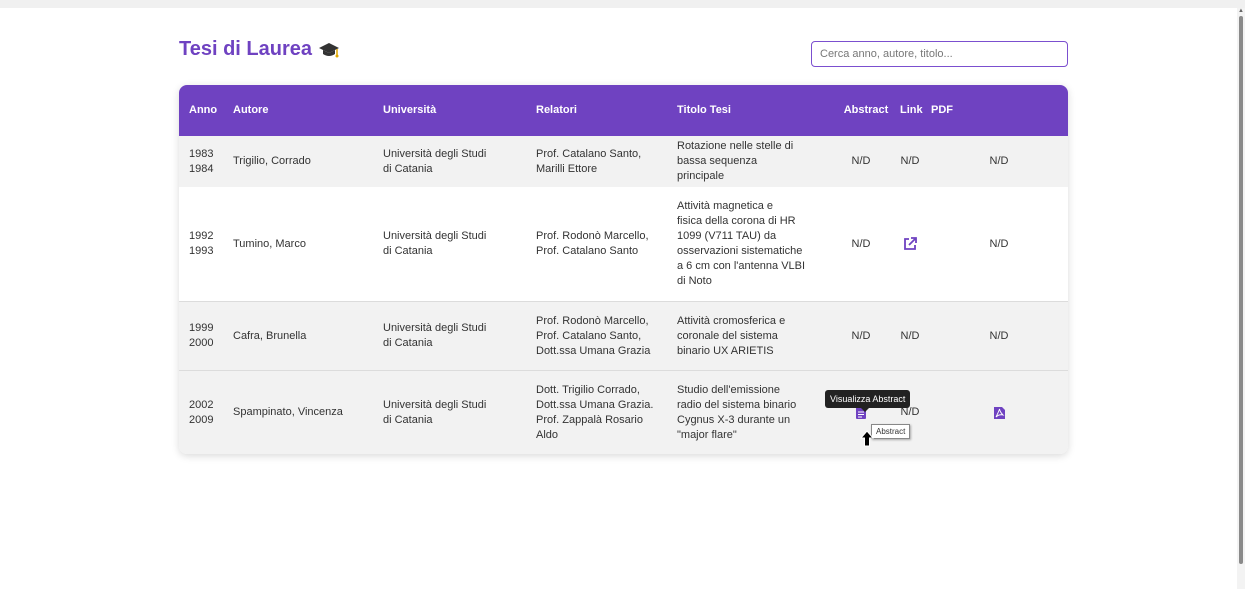 The width and height of the screenshot is (1245, 589). What do you see at coordinates (866, 110) in the screenshot?
I see `header-abstract: Abstract` at bounding box center [866, 110].